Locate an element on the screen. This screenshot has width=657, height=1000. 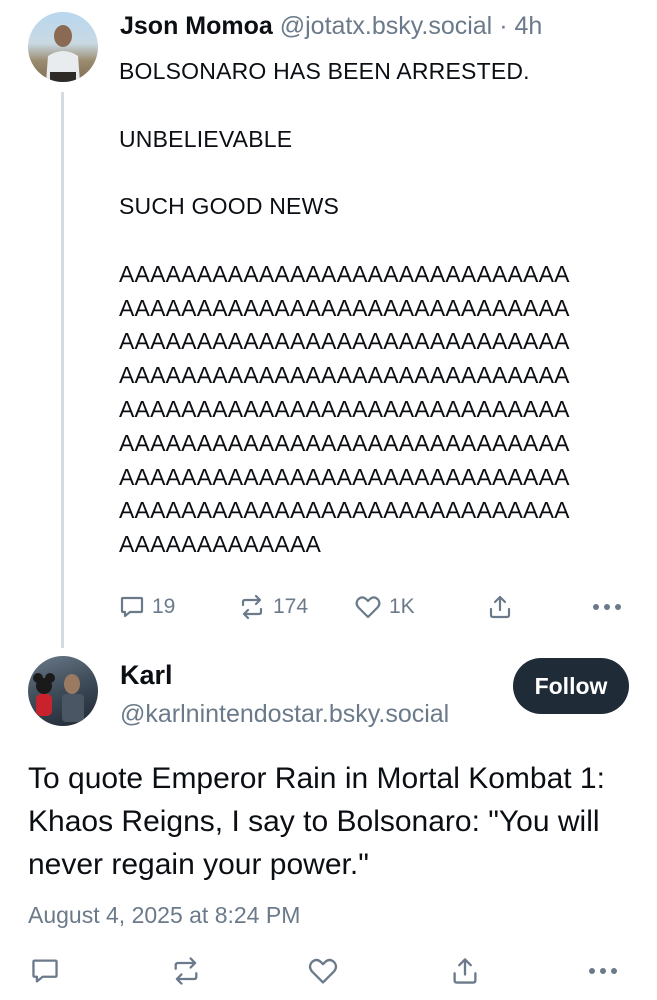
reply-button: 19 is located at coordinates (147, 607).